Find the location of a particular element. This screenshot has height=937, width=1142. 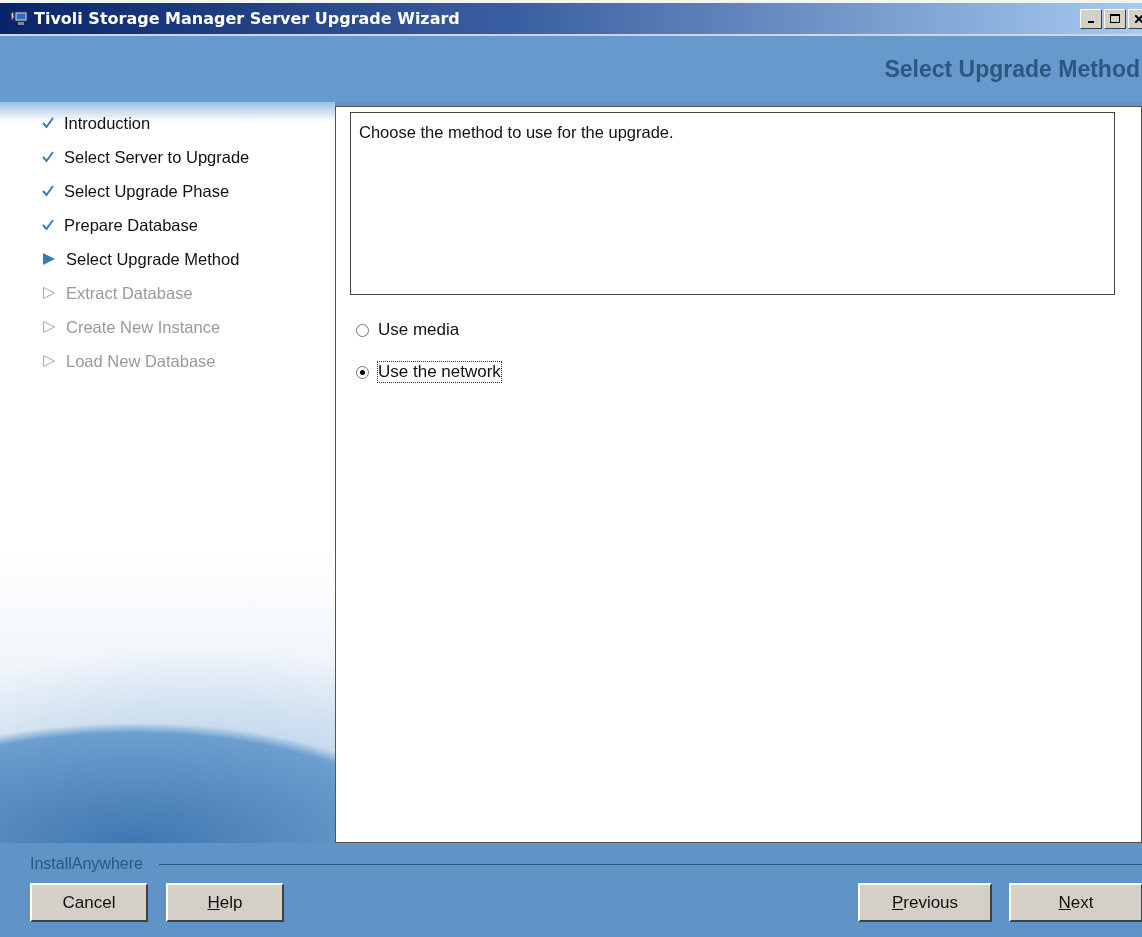

step-label: Select Upgrade Method is located at coordinates (153, 259).